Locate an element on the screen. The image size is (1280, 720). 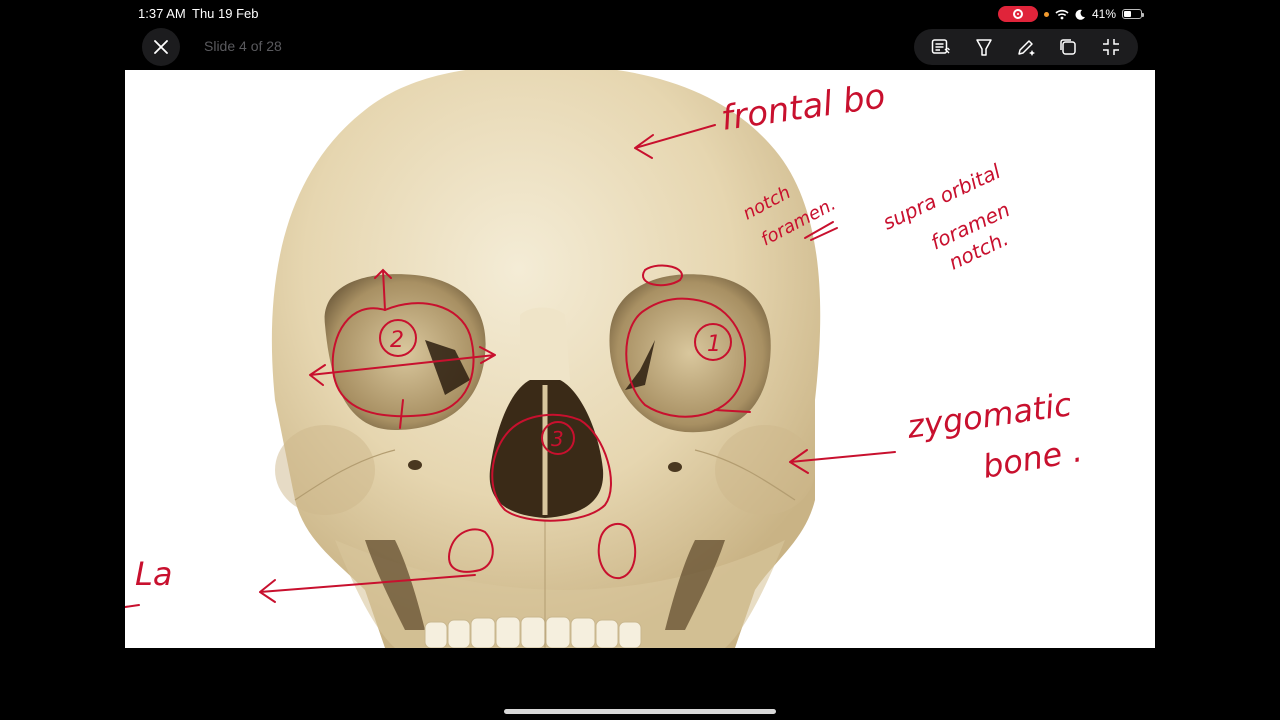
fullscreen-button is located at coordinates (1111, 47).